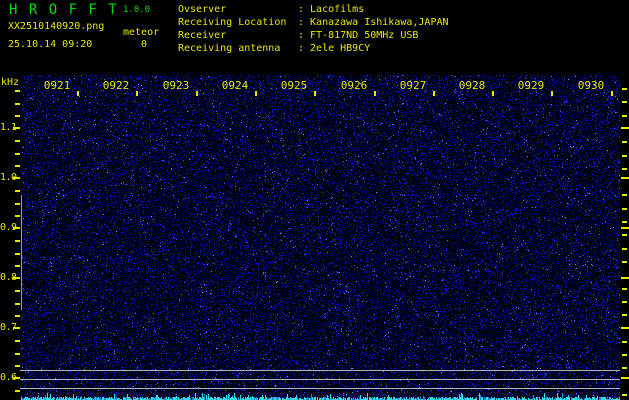 The height and width of the screenshot is (400, 629). What do you see at coordinates (413, 85) in the screenshot?
I see `time-tick-label: 0927` at bounding box center [413, 85].